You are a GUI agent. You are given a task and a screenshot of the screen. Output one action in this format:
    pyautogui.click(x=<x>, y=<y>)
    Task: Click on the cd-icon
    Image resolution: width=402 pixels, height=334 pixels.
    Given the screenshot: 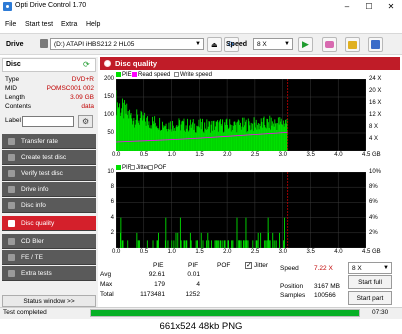 What is the action you would take?
    pyautogui.click(x=11, y=241)
    